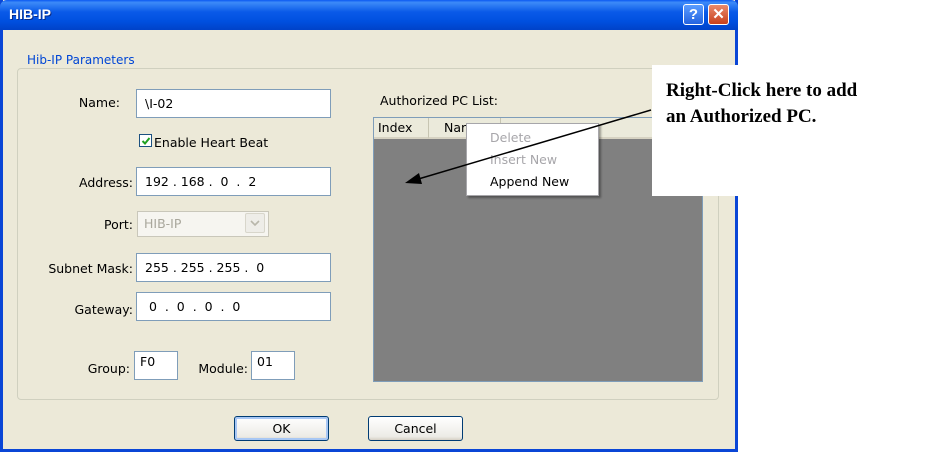 This screenshot has height=457, width=946. Describe the element at coordinates (281, 428) in the screenshot. I see `ok-button: OK` at that location.